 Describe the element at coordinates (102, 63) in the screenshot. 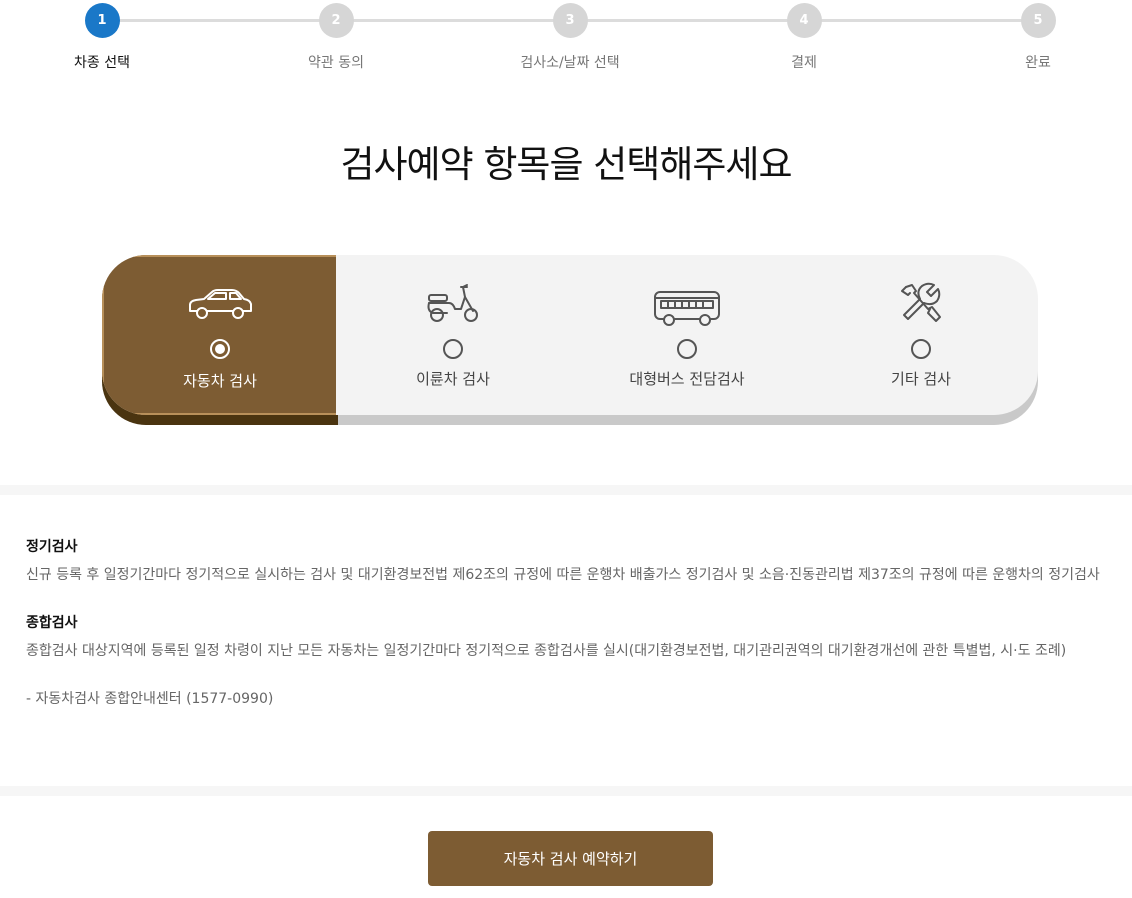

I see `step-label: 차종 선택` at that location.